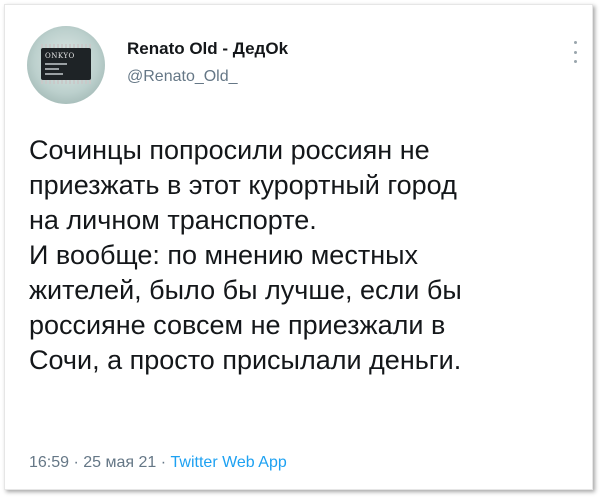 Image resolution: width=600 pixels, height=498 pixels. I want to click on tweet-date: 25 мая 21, so click(119, 462).